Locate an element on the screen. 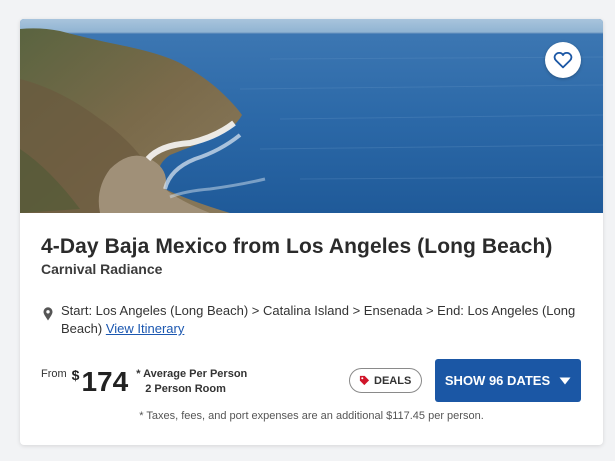 This screenshot has height=461, width=615. show-dates-label: SHOW 96 DATES is located at coordinates (497, 380).